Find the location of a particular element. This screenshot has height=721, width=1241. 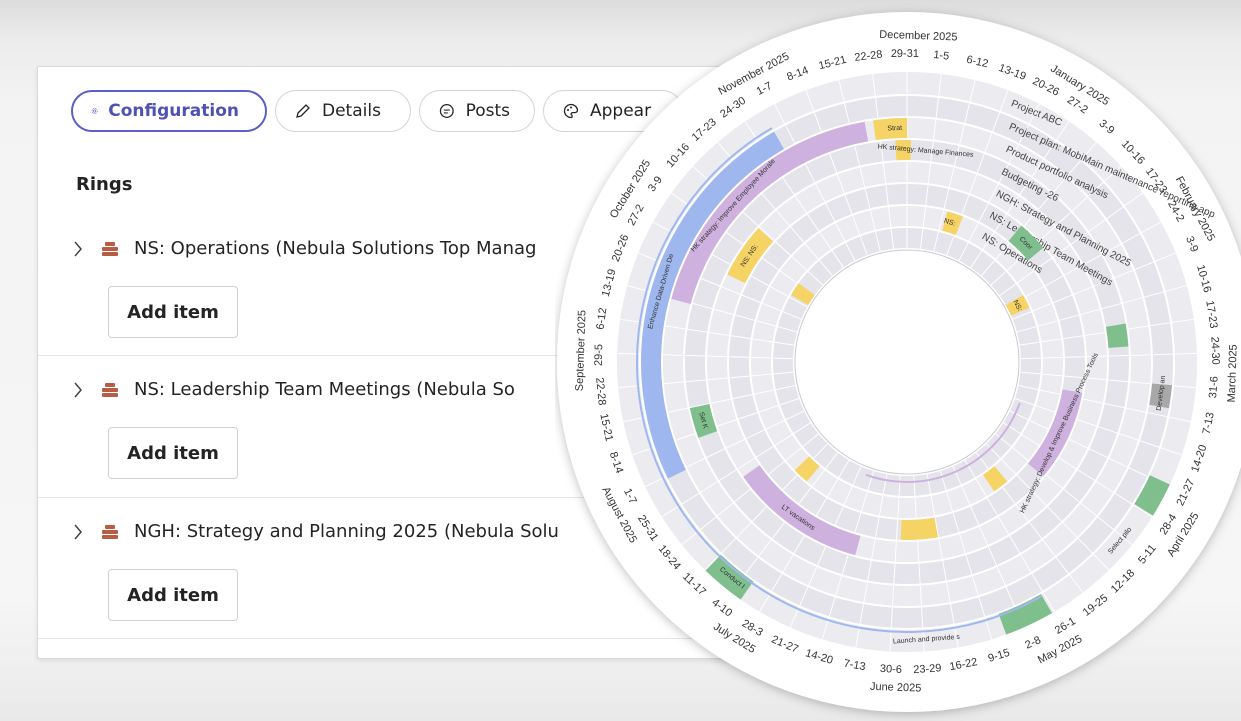

tab-configuration: Configuration is located at coordinates (169, 111).